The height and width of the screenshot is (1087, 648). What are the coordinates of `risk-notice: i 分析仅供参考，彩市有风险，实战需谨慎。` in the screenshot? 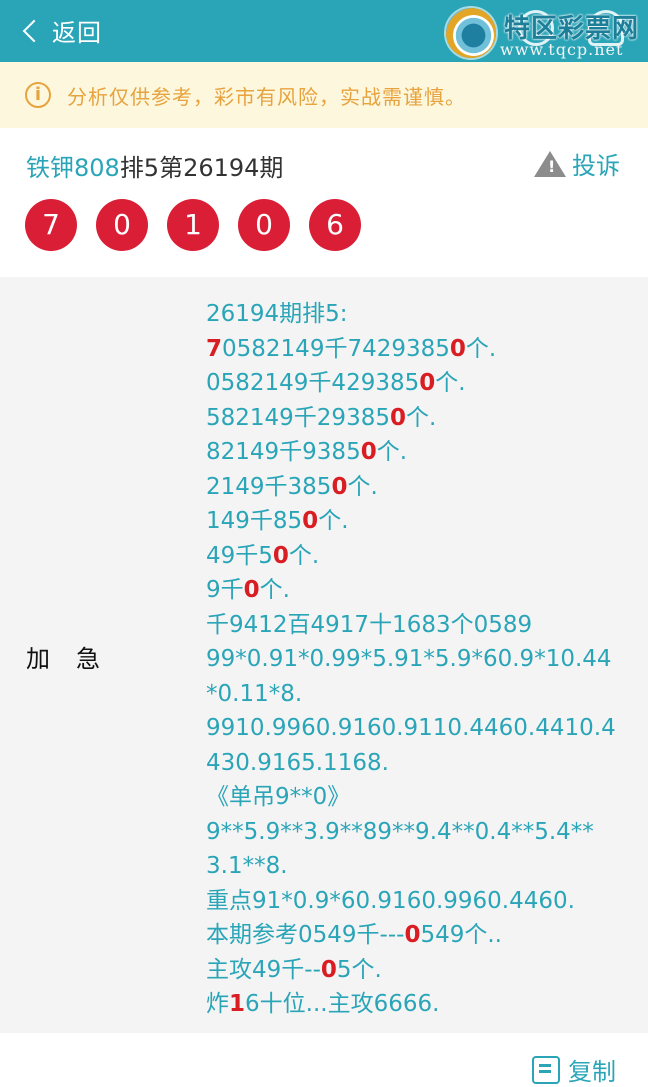 It's located at (324, 95).